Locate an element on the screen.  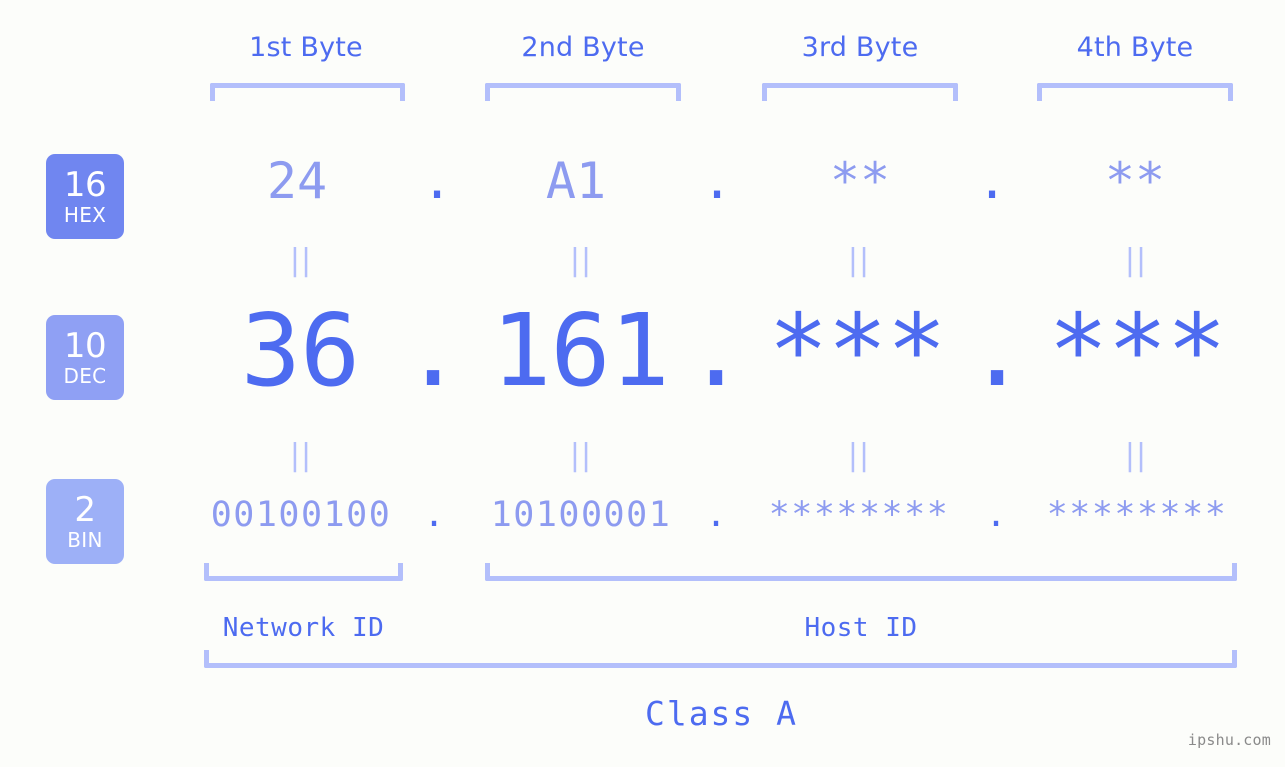
hex-octet-4: ** is located at coordinates (1135, 181).